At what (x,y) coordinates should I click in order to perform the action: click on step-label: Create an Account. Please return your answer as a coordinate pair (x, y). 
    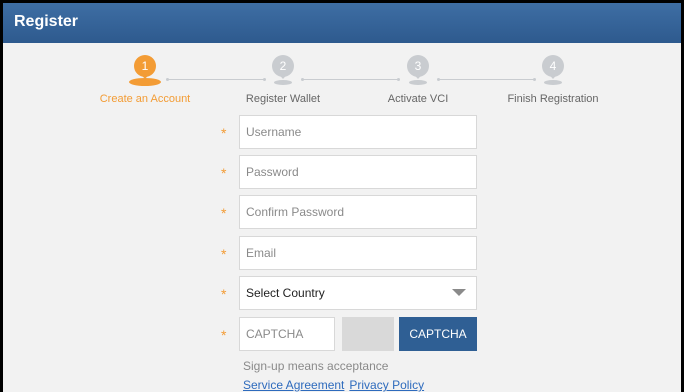
    Looking at the image, I should click on (145, 99).